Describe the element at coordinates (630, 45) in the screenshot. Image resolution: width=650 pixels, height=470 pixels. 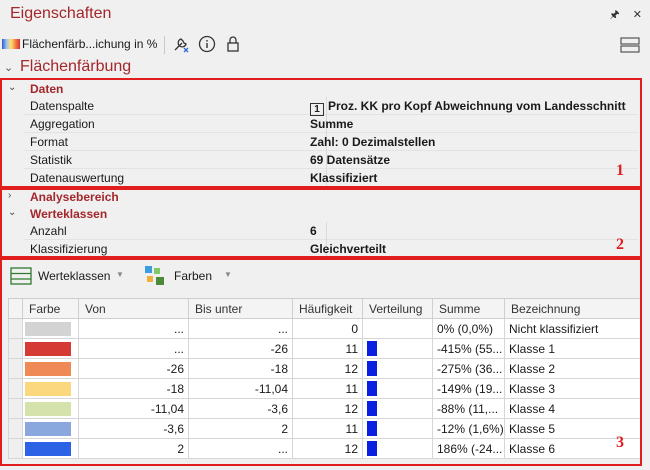
I see `layout-options-icon` at that location.